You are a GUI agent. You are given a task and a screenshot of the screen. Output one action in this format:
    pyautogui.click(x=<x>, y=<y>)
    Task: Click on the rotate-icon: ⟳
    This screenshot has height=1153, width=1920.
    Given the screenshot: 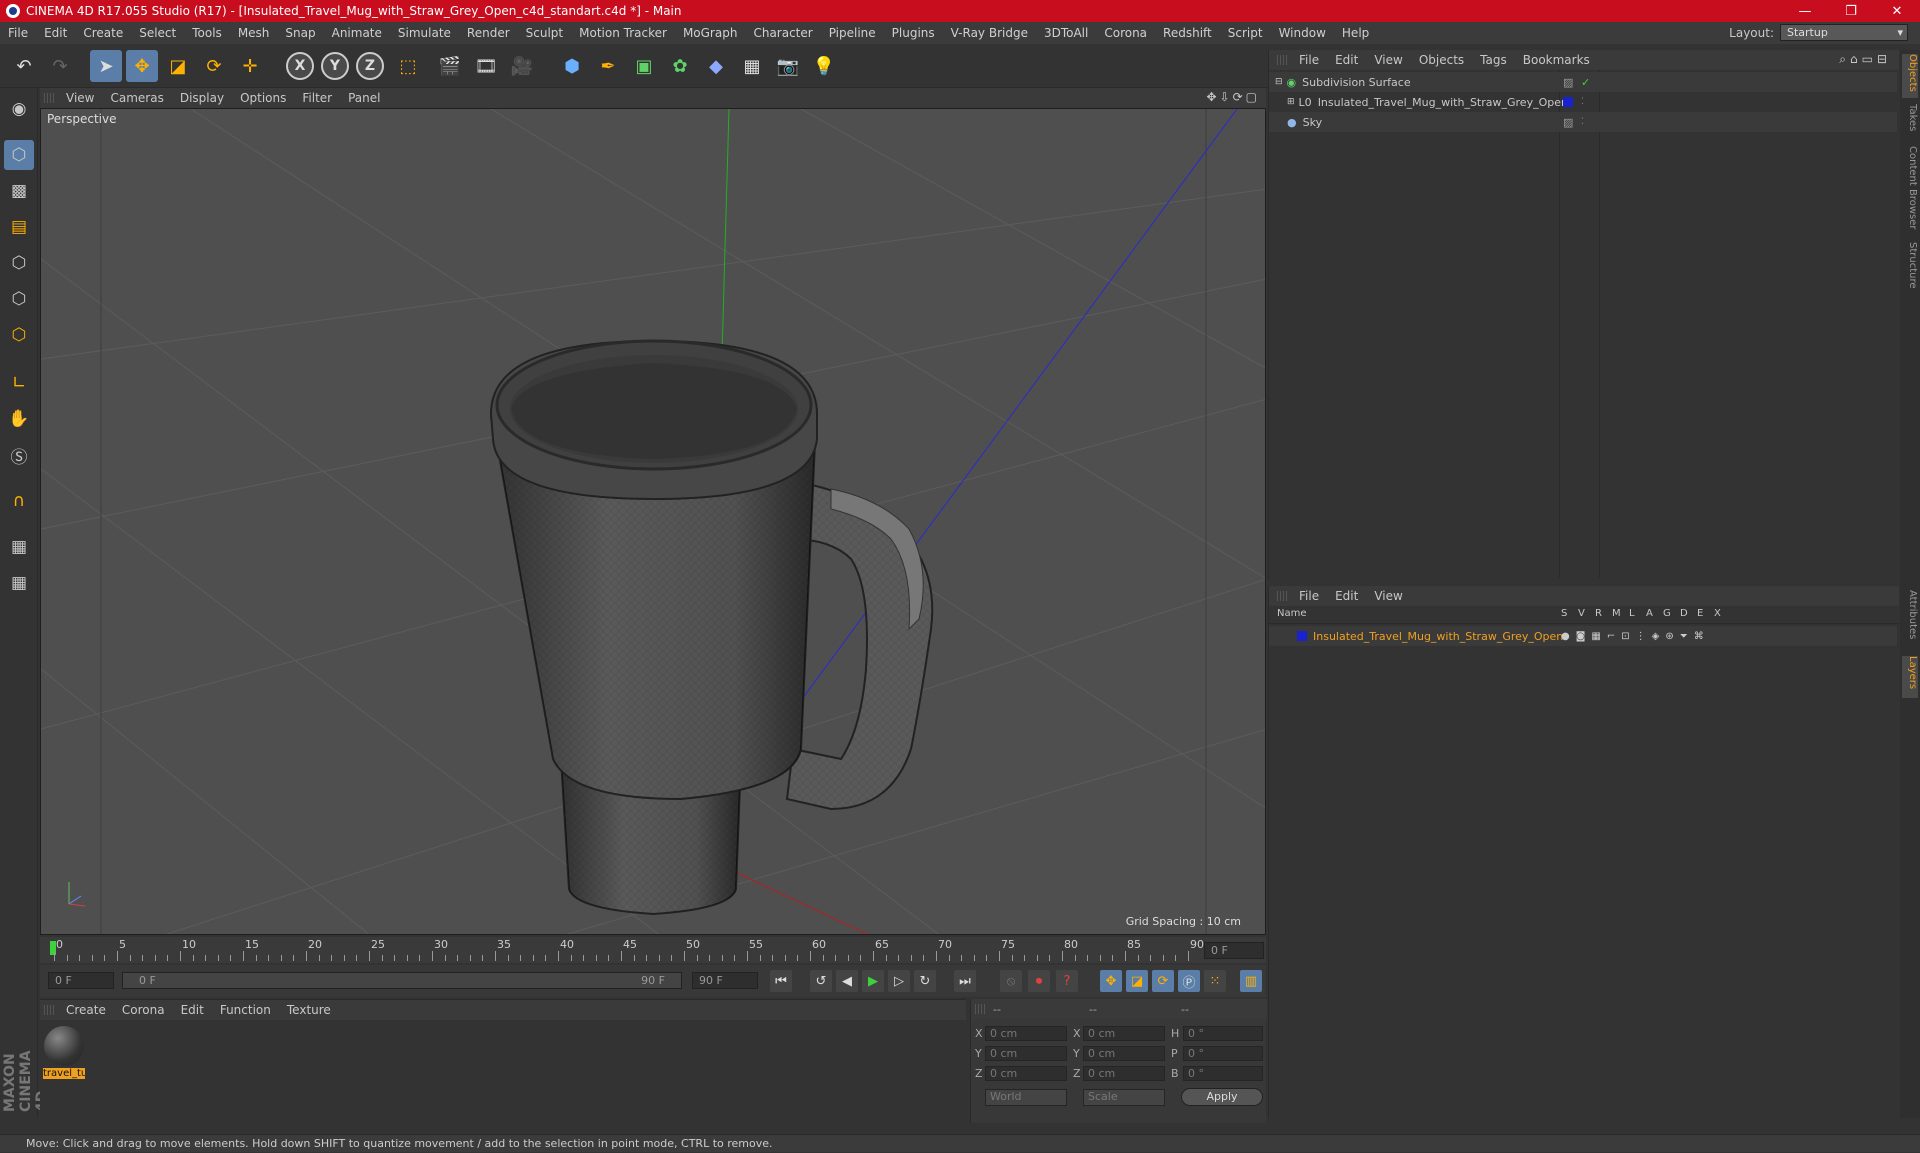 What is the action you would take?
    pyautogui.click(x=214, y=66)
    